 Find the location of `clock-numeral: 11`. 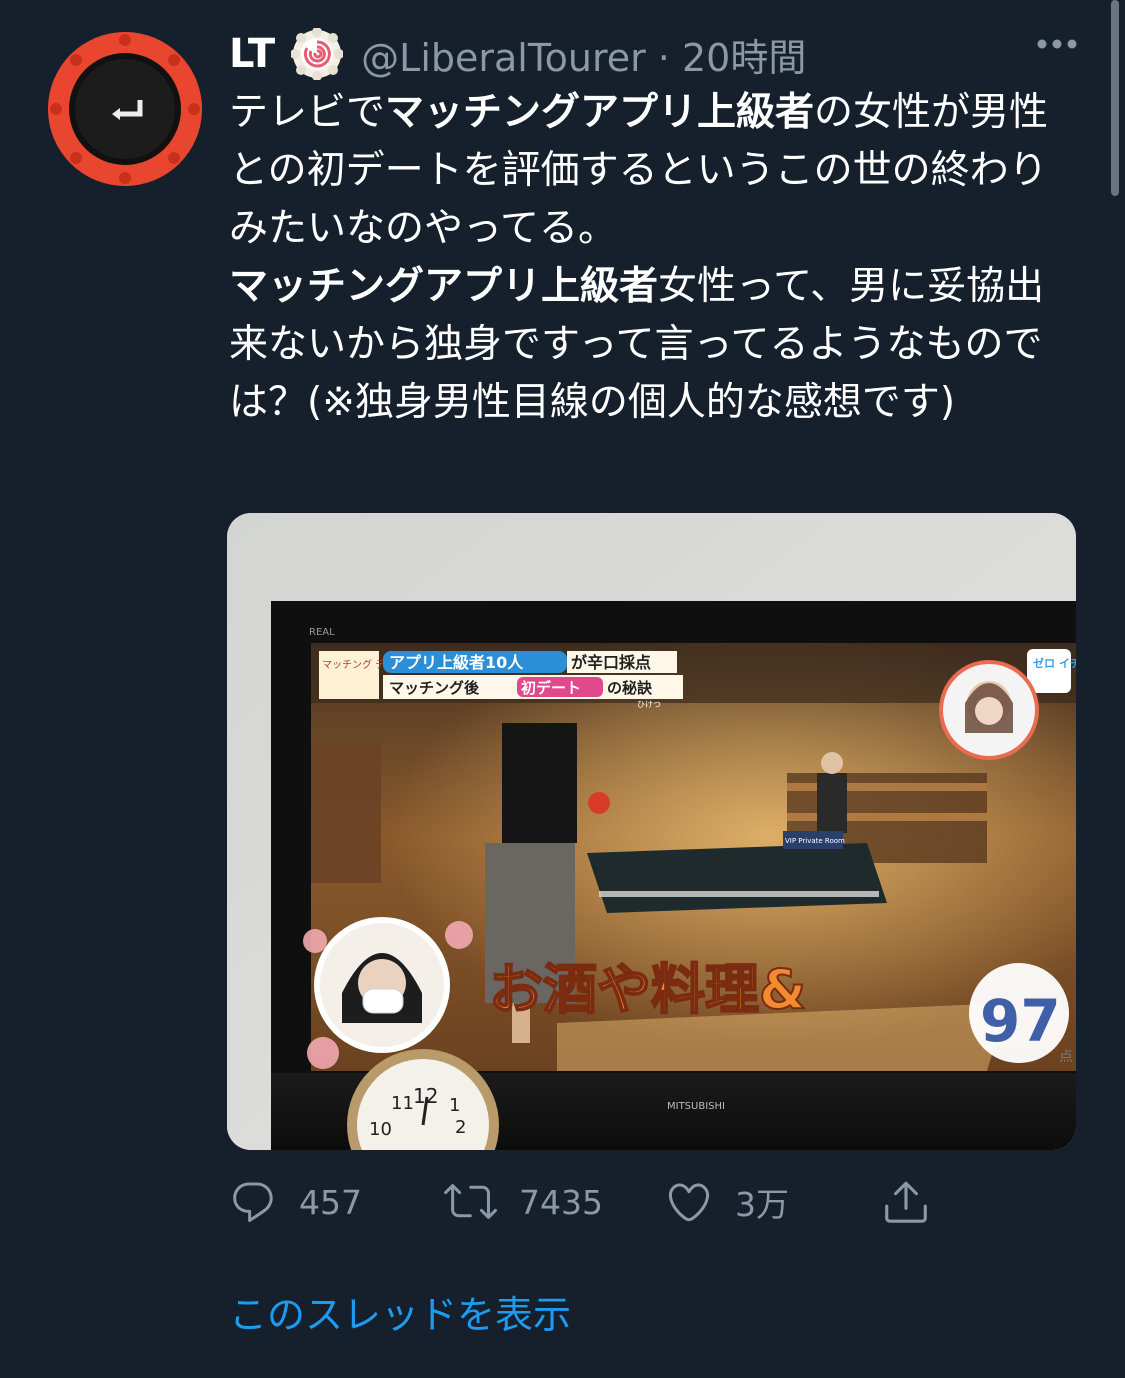

clock-numeral: 11 is located at coordinates (402, 1103).